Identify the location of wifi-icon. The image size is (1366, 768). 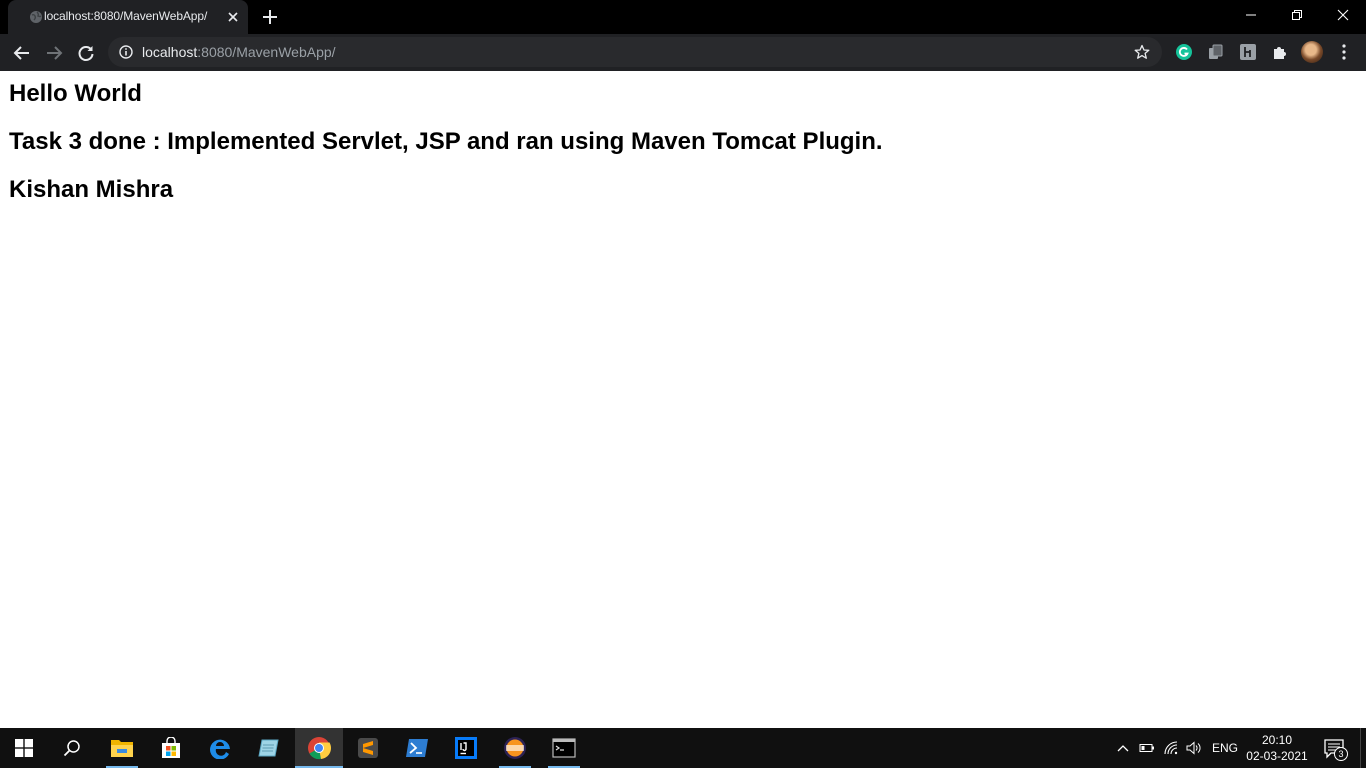
(1171, 748).